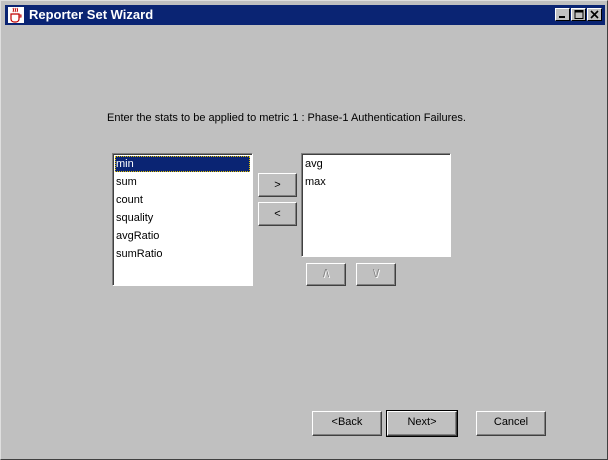  Describe the element at coordinates (562, 17) in the screenshot. I see `minimize-icon` at that location.